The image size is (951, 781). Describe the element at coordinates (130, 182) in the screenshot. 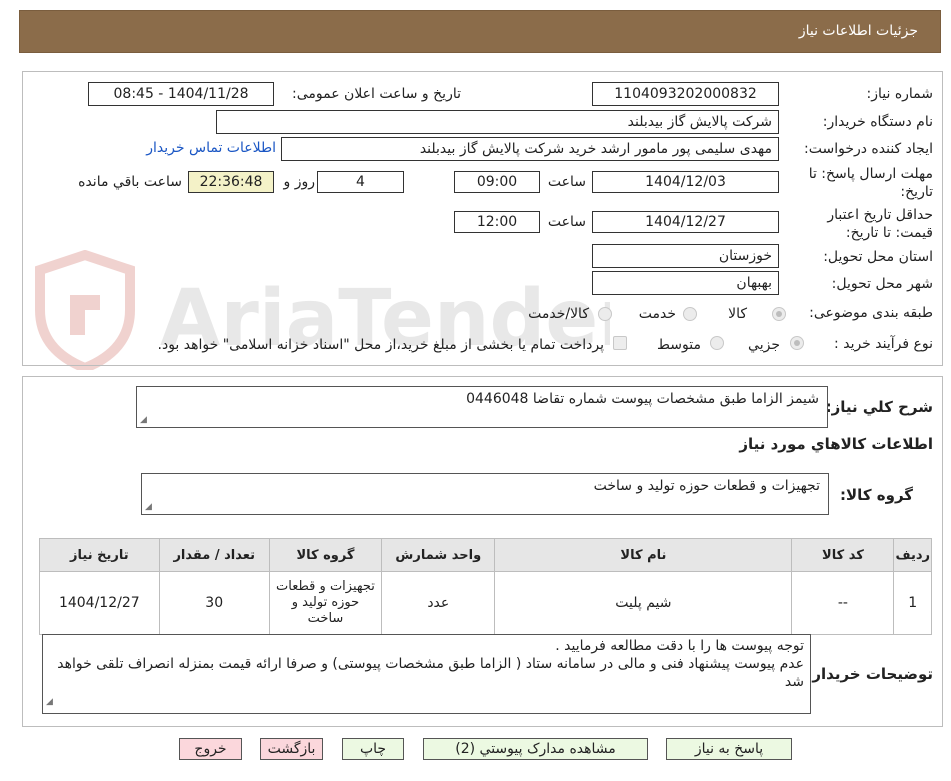

I see `remaining-time-label: ساعت باقي مانده` at that location.